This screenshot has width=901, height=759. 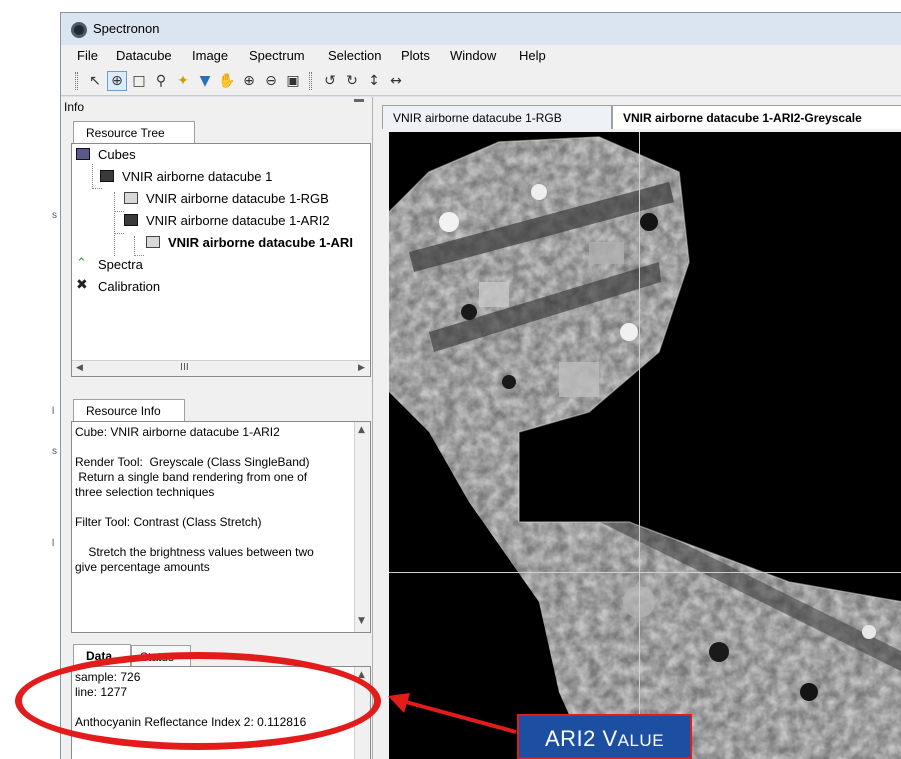 I want to click on info-pane-title: Info, so click(x=74, y=107).